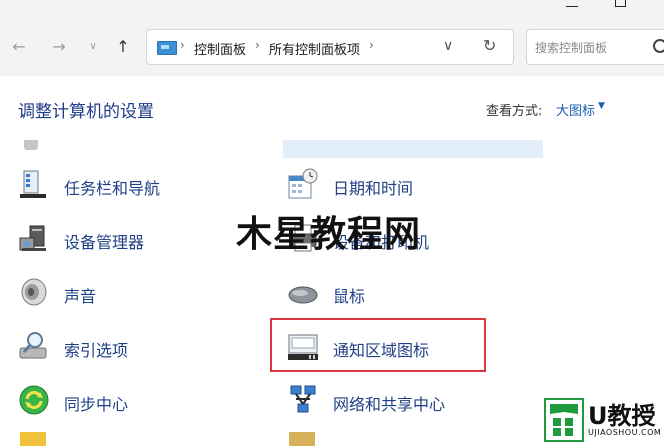 Image resolution: width=664 pixels, height=446 pixels. I want to click on address-bar: › 控制面板 › 所有控制面板项 › ∨ ↻, so click(330, 47).